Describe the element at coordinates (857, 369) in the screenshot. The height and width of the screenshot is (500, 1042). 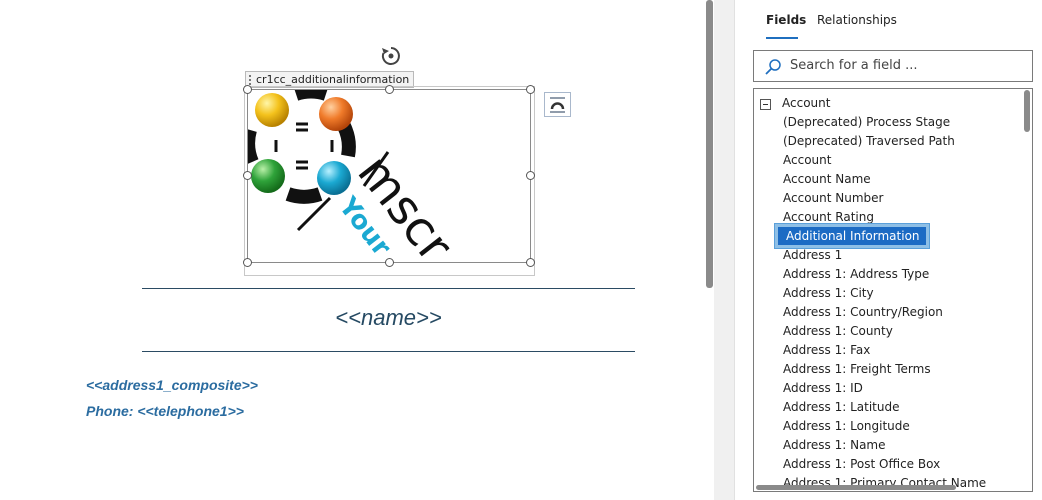
I see `tree-item: Address 1: Freight Terms` at that location.